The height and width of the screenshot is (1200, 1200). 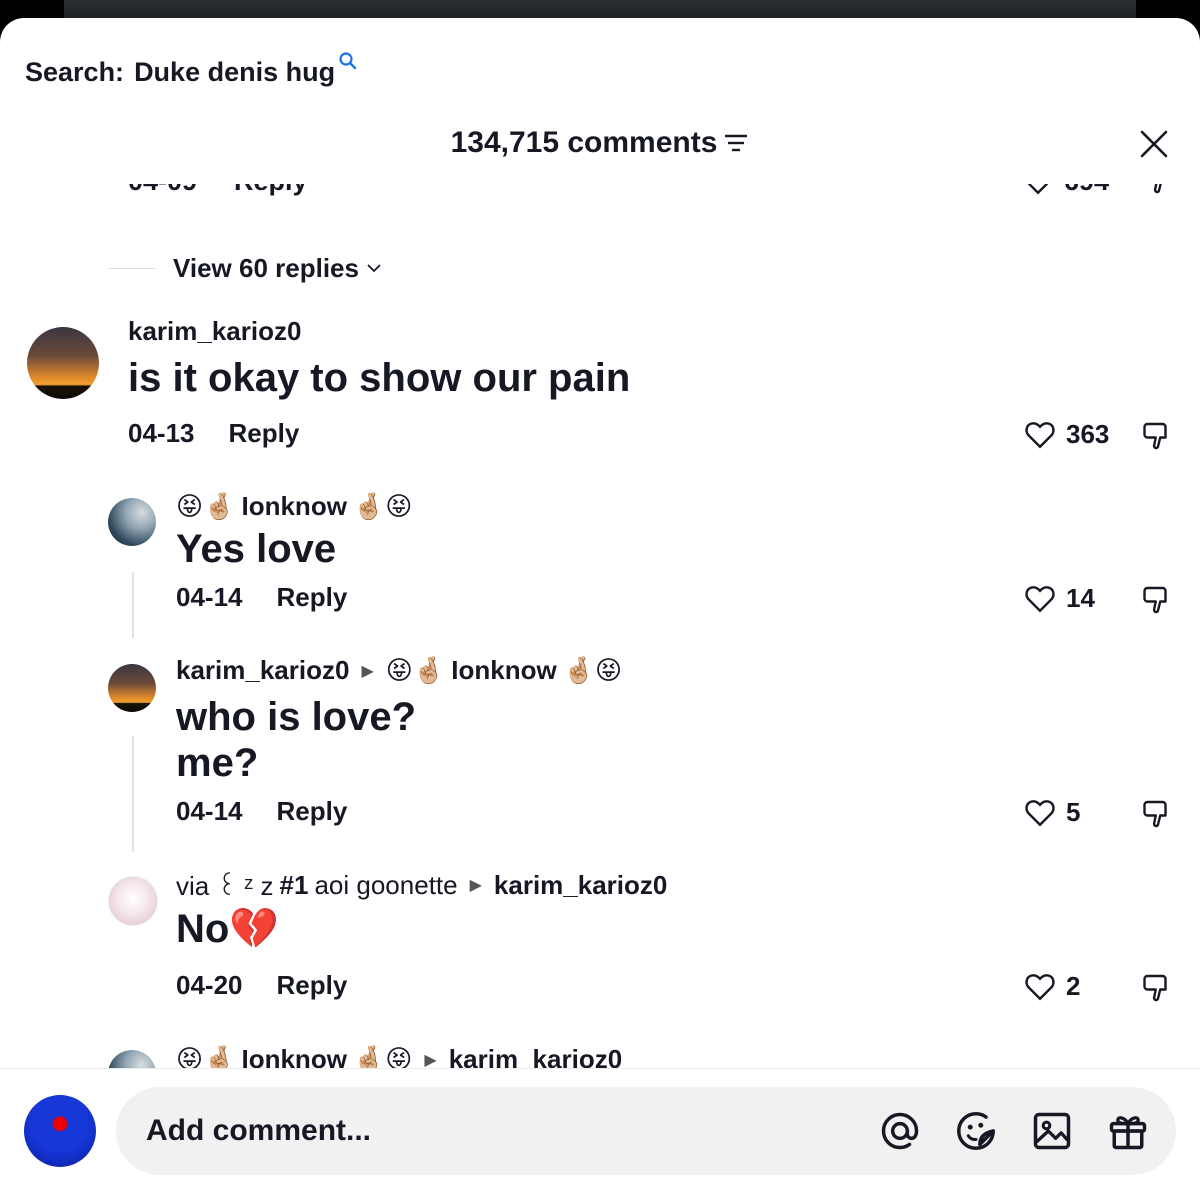 I want to click on comment-text: Yes love, so click(x=256, y=549).